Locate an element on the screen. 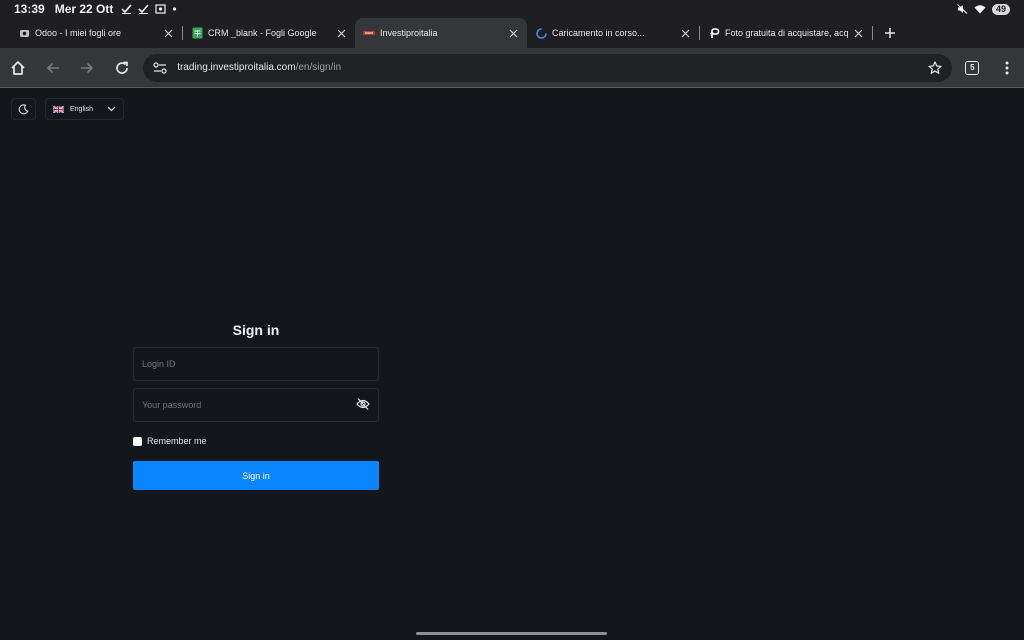 This screenshot has height=640, width=1024. login-id-input is located at coordinates (256, 364).